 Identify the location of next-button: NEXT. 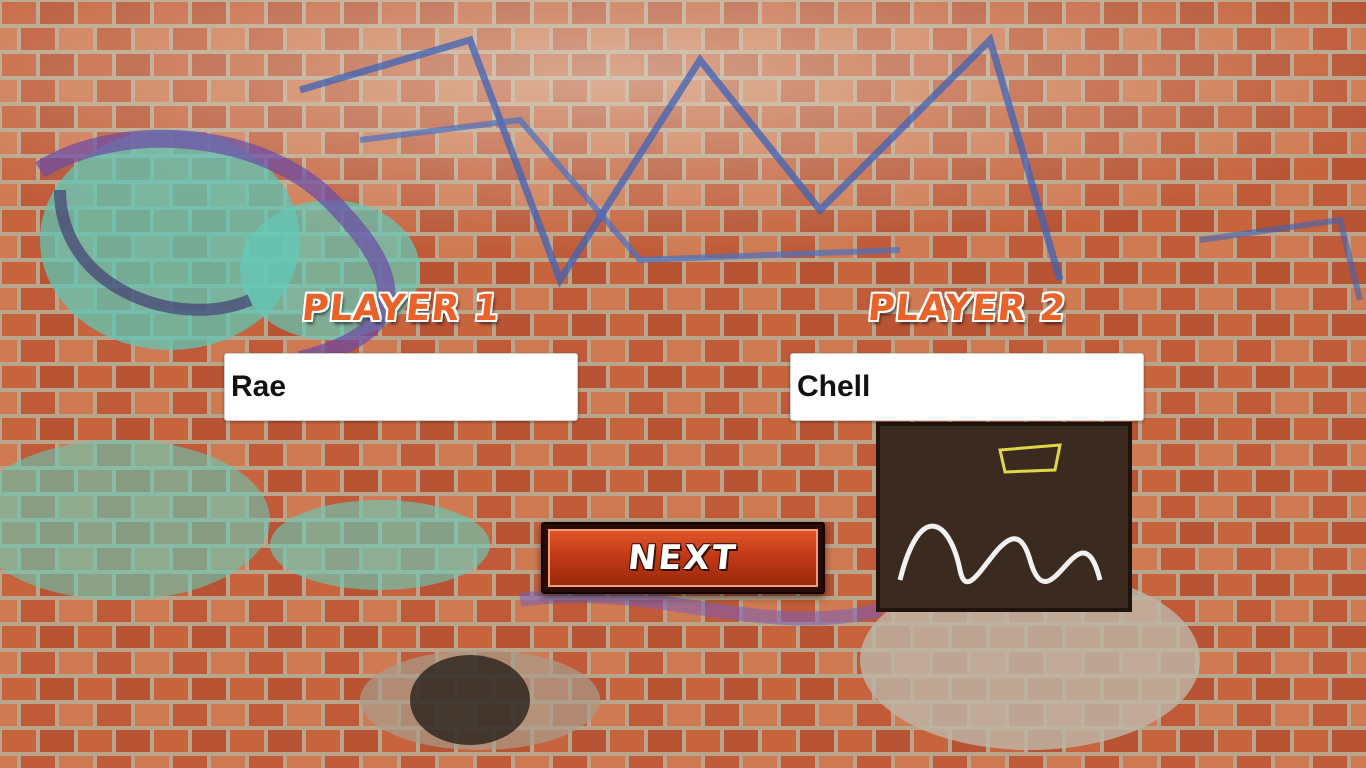
(683, 558).